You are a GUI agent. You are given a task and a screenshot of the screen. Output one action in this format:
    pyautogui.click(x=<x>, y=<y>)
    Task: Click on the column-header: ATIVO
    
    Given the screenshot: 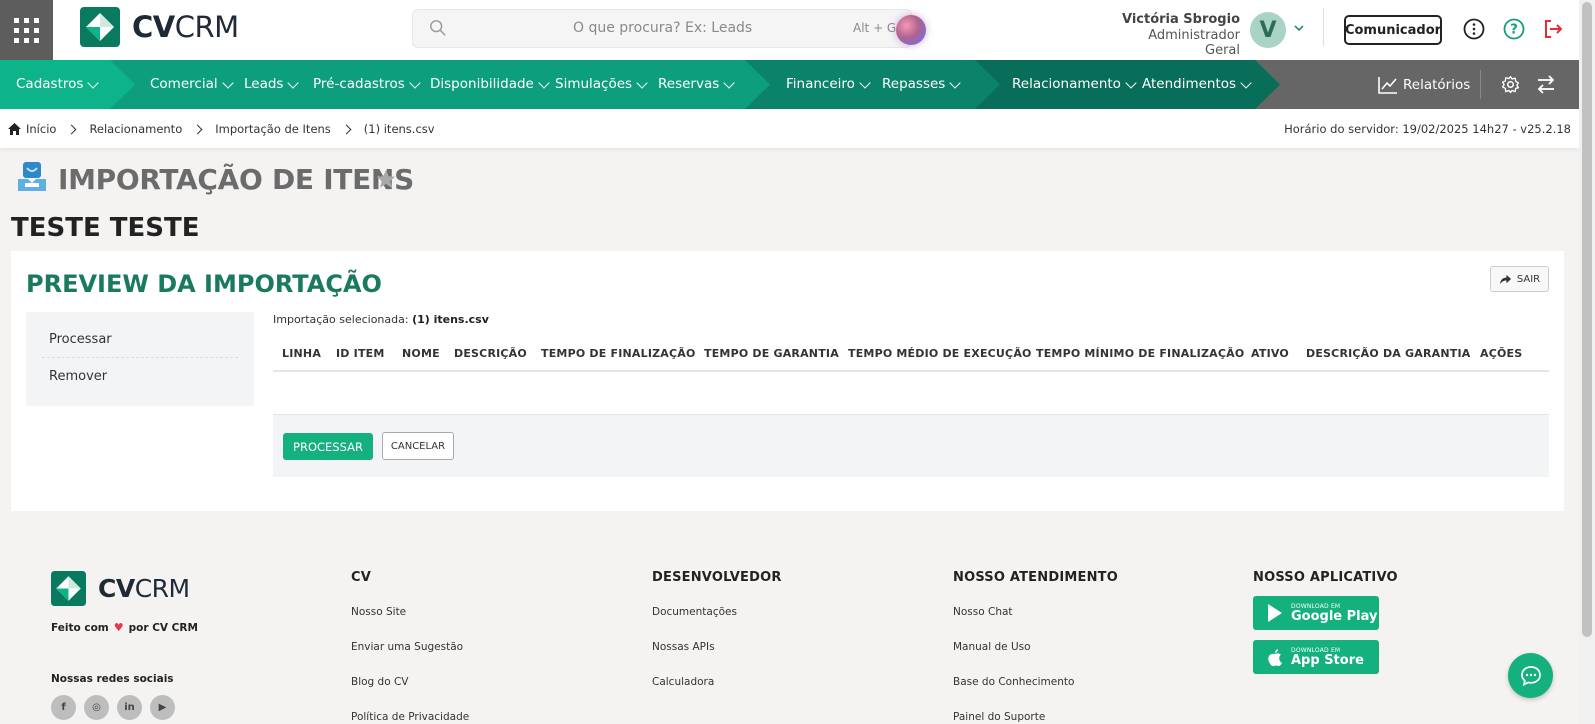 What is the action you would take?
    pyautogui.click(x=1270, y=353)
    